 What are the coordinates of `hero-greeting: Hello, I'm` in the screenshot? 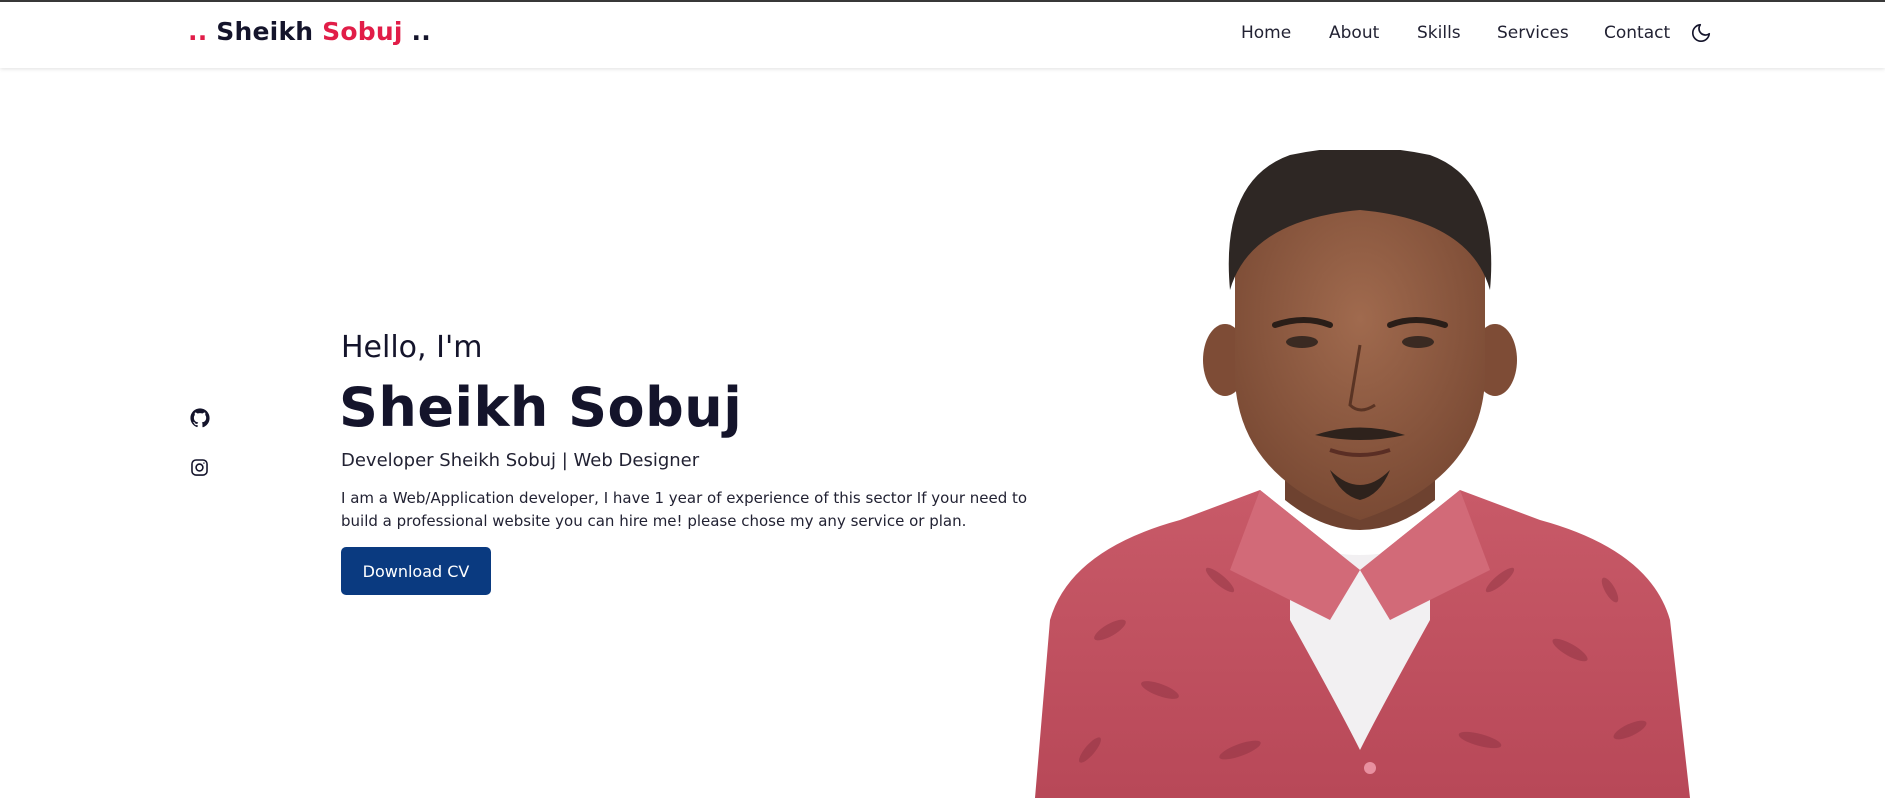 It's located at (412, 347).